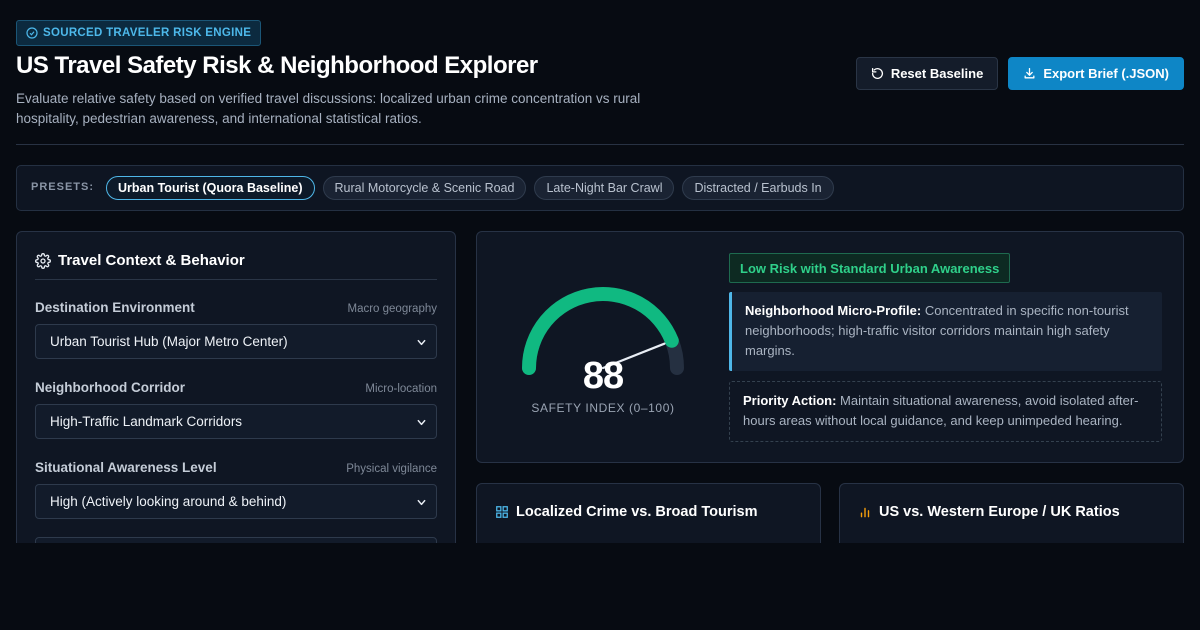  Describe the element at coordinates (870, 268) in the screenshot. I see `risk-level-badge: Low Risk with Standard Urban Awareness` at that location.